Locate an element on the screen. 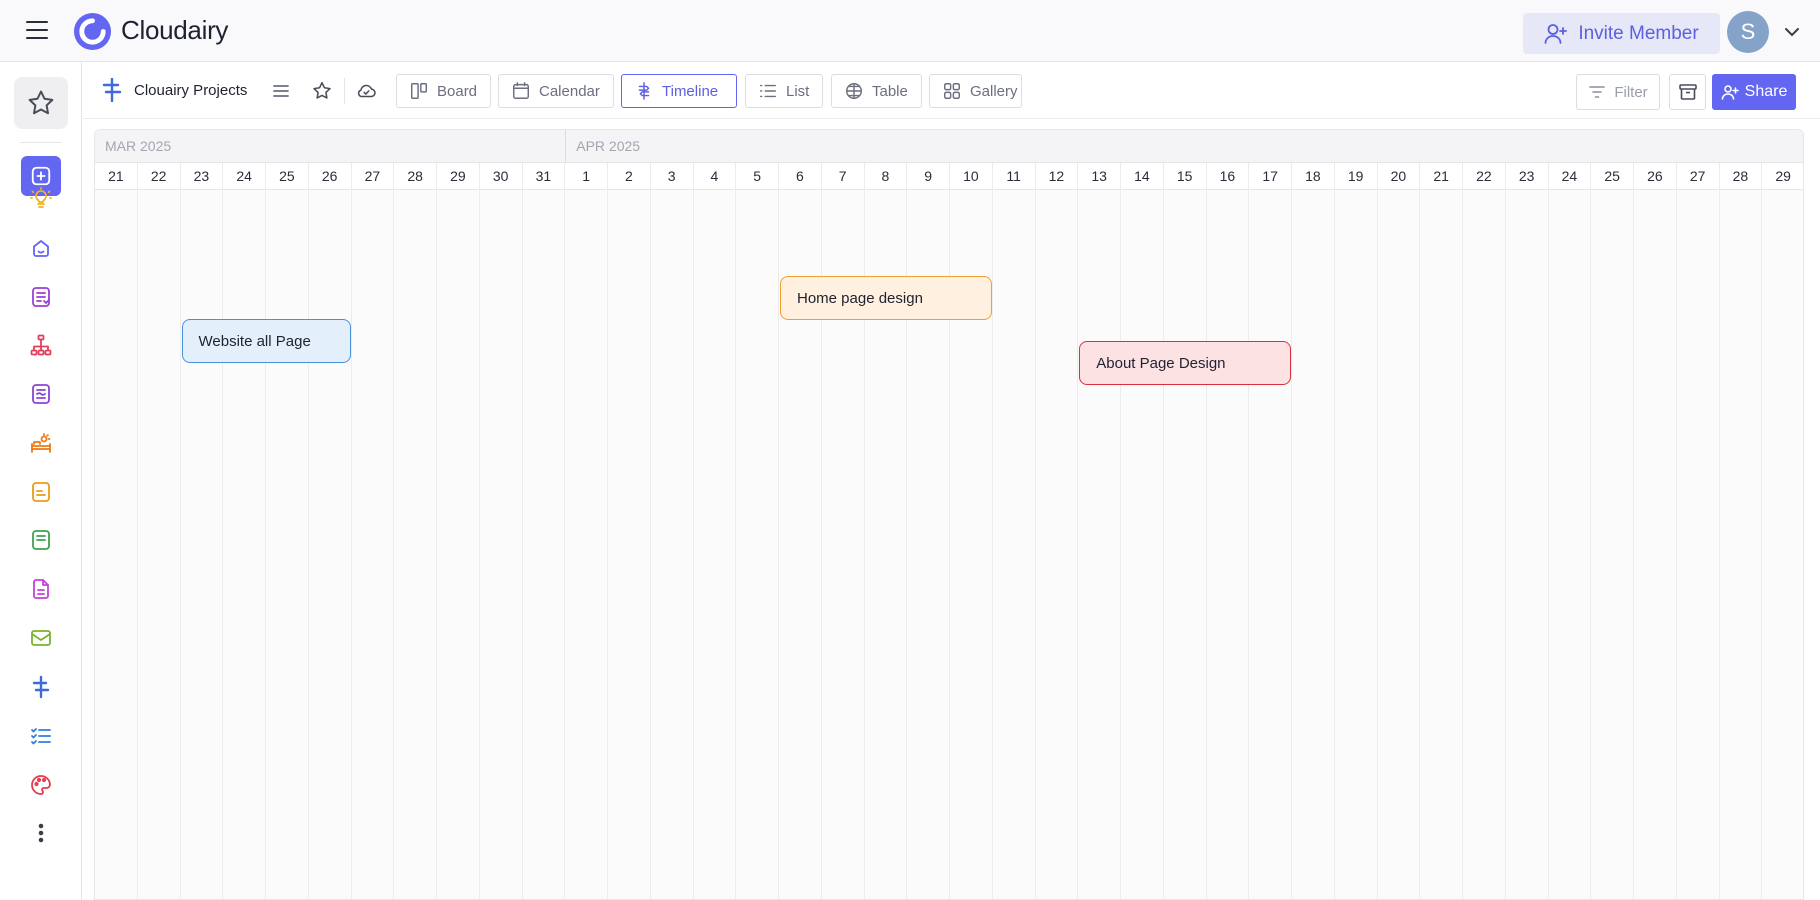 The width and height of the screenshot is (1820, 900). day-header: 11 is located at coordinates (1014, 176).